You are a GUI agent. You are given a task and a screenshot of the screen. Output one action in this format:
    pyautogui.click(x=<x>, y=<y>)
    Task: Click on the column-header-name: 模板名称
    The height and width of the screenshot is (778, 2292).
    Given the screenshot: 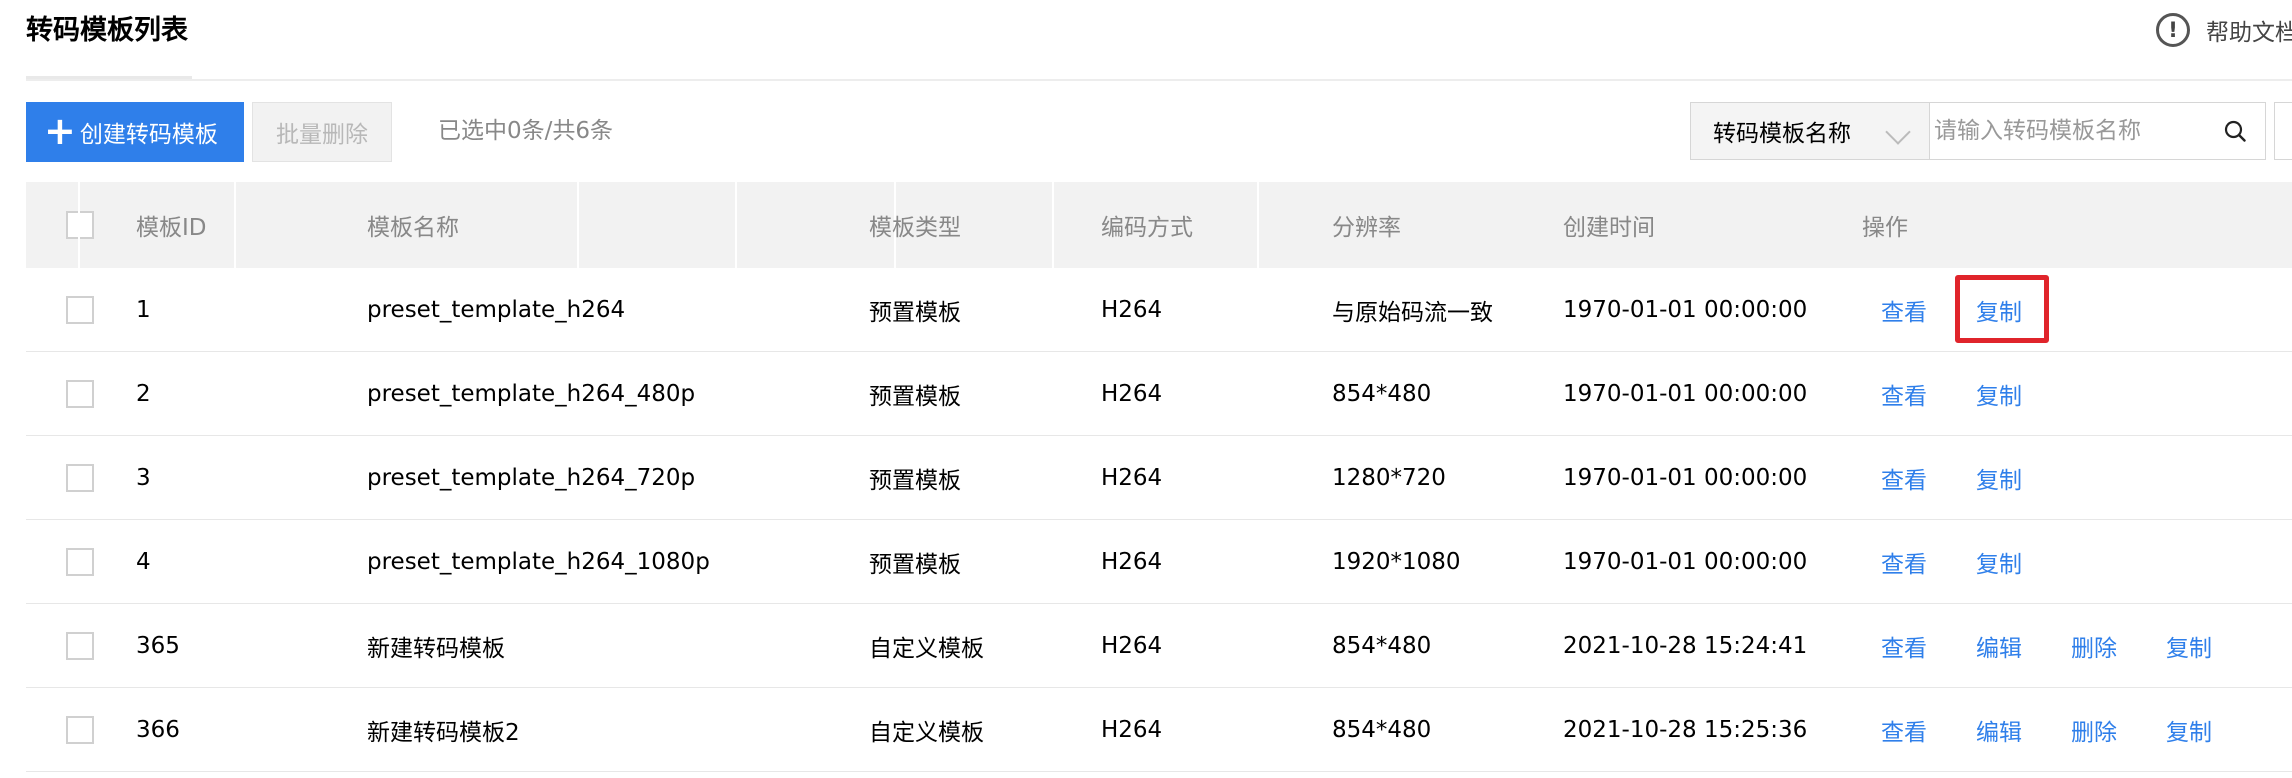 What is the action you would take?
    pyautogui.click(x=413, y=228)
    